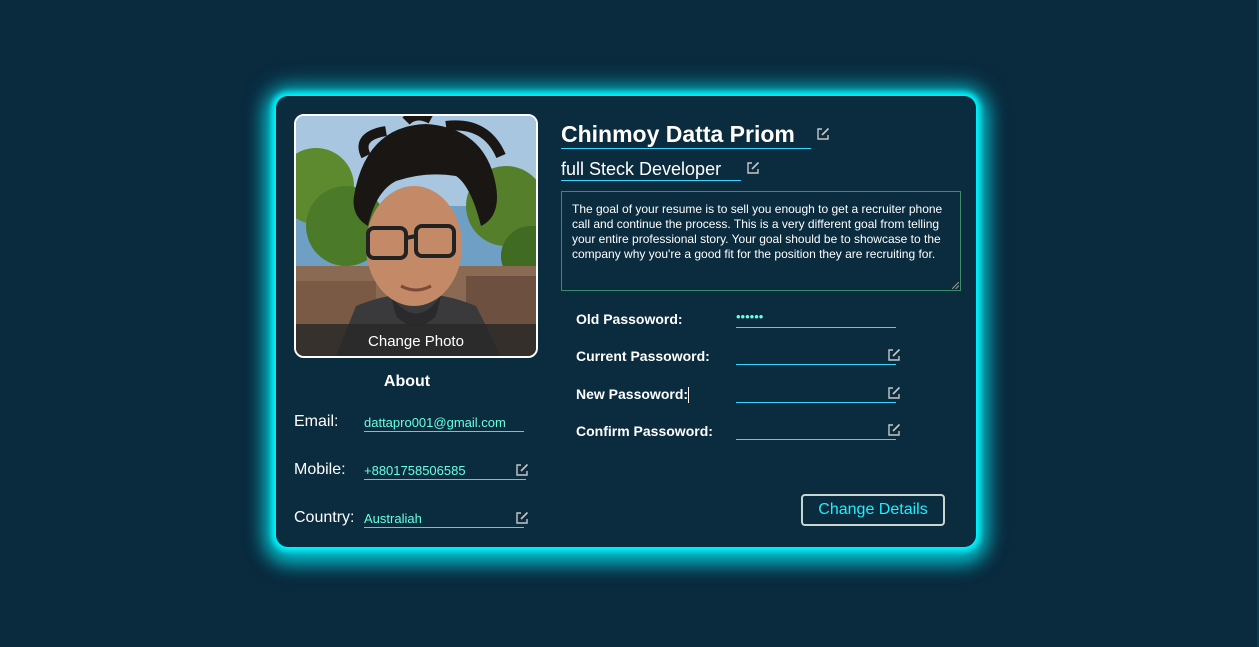 The image size is (1259, 647). I want to click on confirm-password-input, so click(816, 431).